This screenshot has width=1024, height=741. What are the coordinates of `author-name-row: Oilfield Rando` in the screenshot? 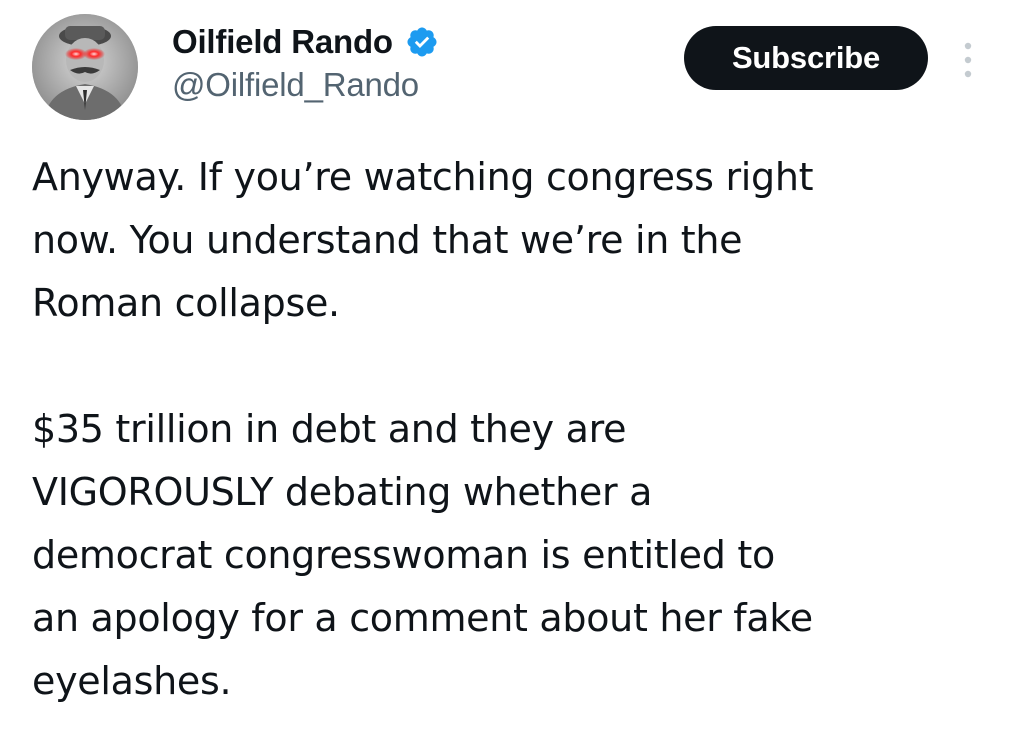 It's located at (305, 42).